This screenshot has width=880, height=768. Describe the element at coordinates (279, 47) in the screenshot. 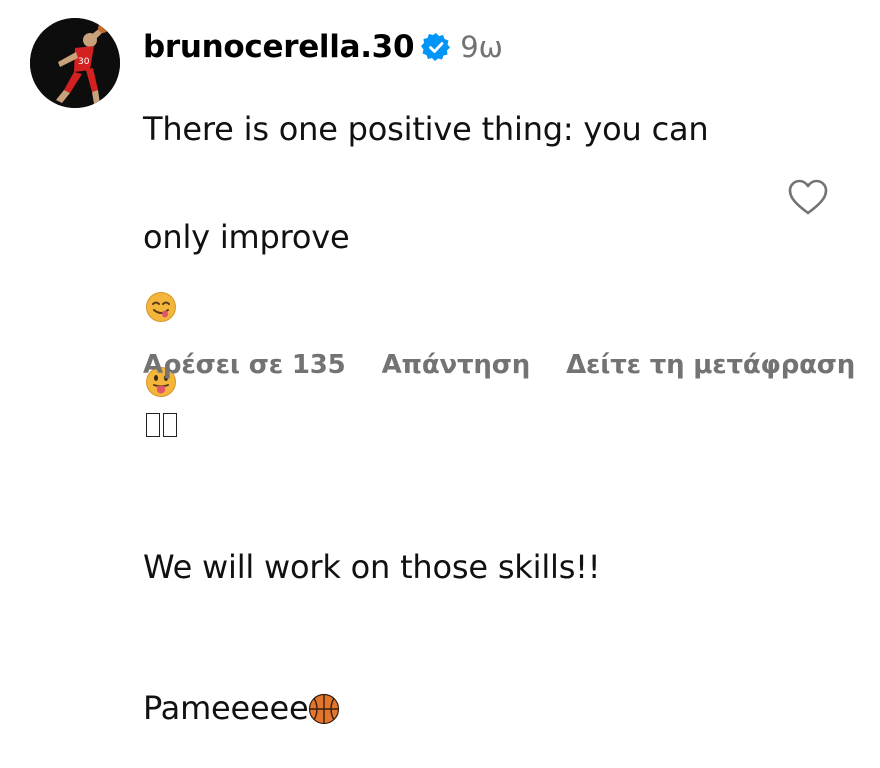

I see `username-link: brunocerella.30` at that location.